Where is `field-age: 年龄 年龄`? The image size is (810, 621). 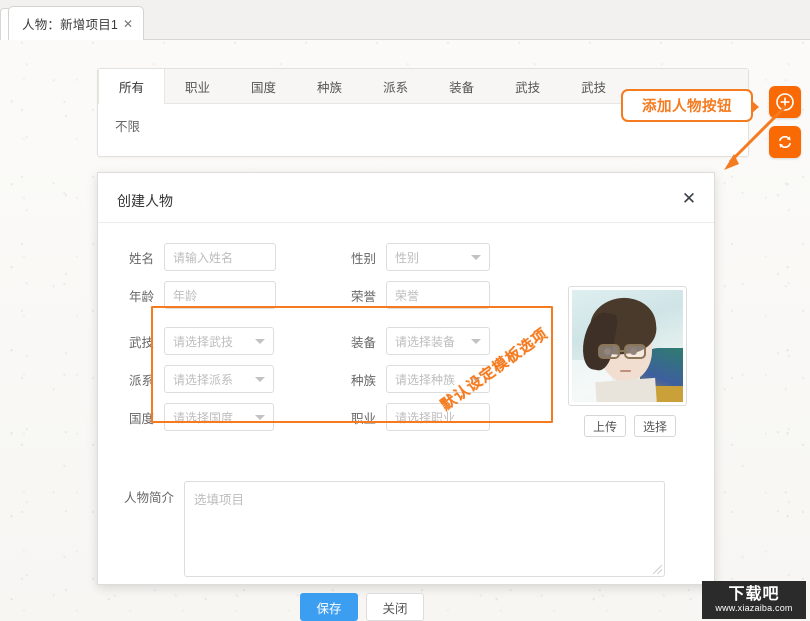
field-age: 年龄 年龄 is located at coordinates (187, 295).